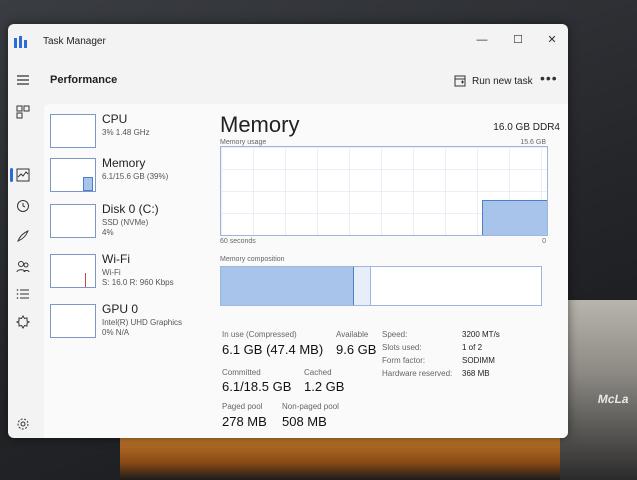  Describe the element at coordinates (23, 424) in the screenshot. I see `settings-gear-icon` at that location.